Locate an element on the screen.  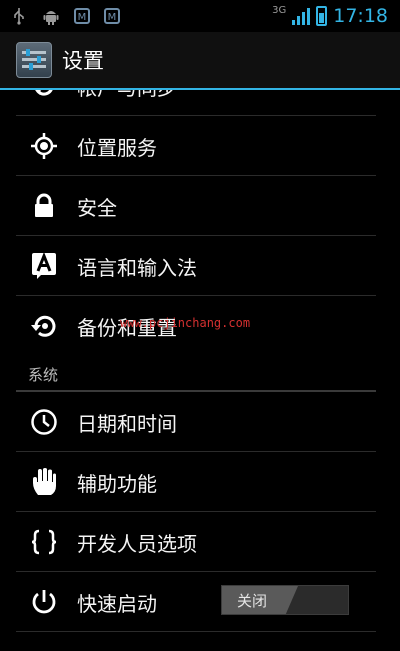
page-title: 设置 is located at coordinates (83, 61).